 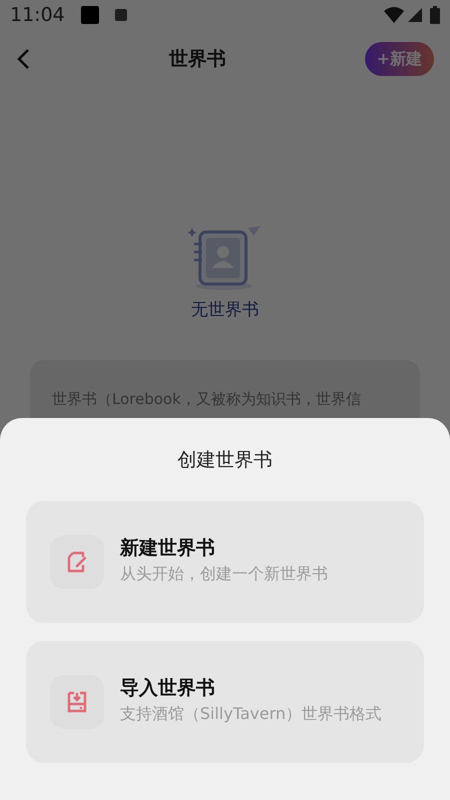 I want to click on option-title: 新建世界书, so click(x=168, y=549).